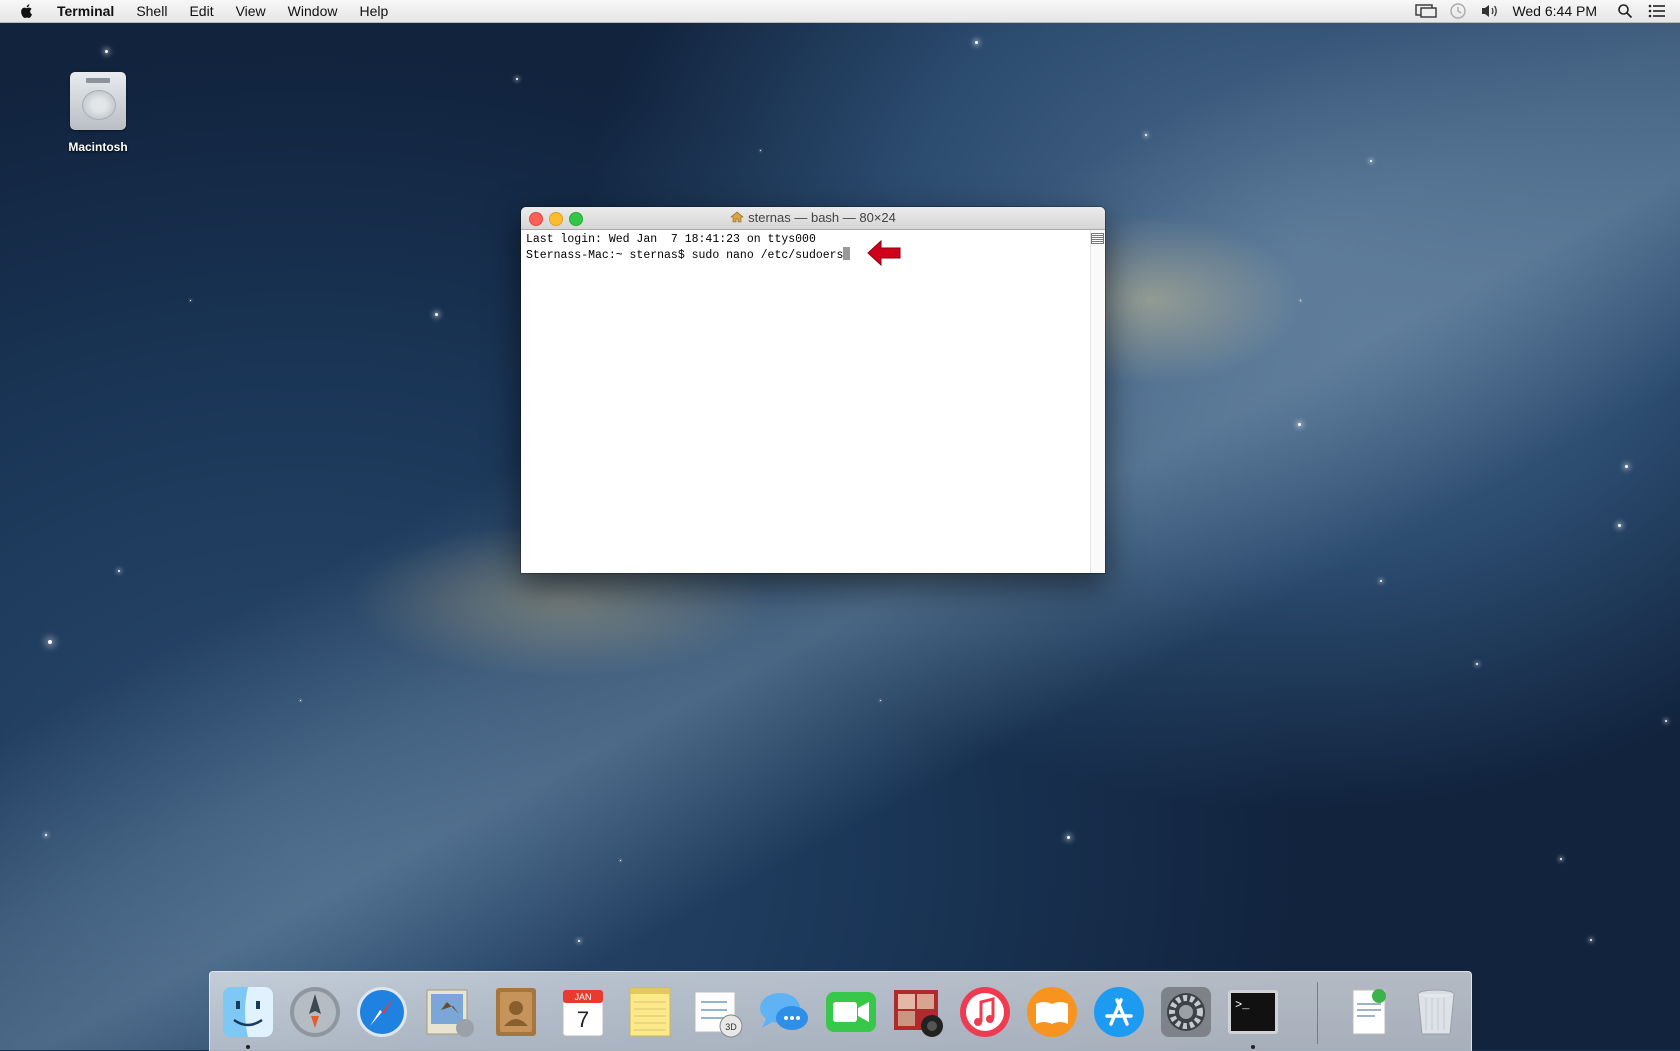 This screenshot has height=1051, width=1680. What do you see at coordinates (251, 11) in the screenshot?
I see `menu-view: View` at bounding box center [251, 11].